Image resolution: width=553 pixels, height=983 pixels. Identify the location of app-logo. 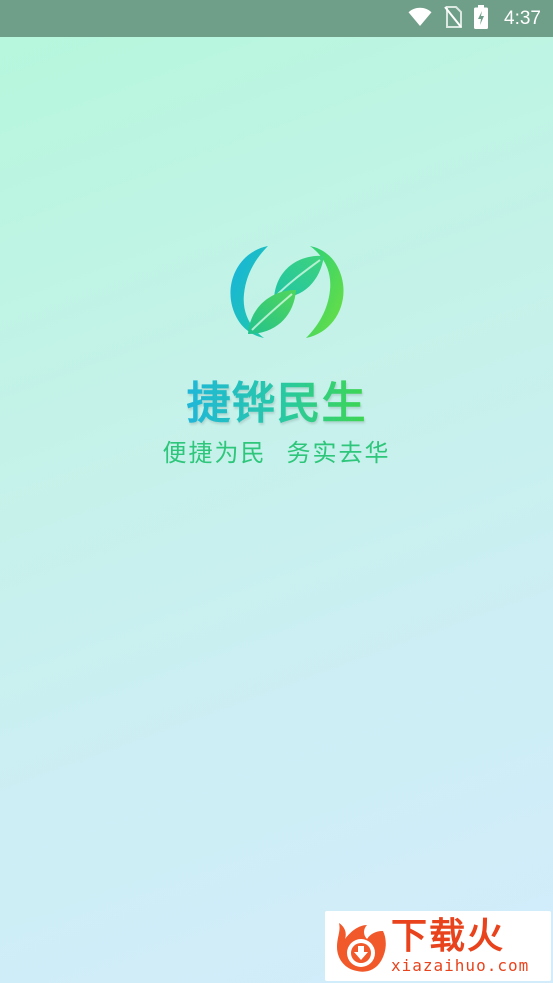
(287, 292).